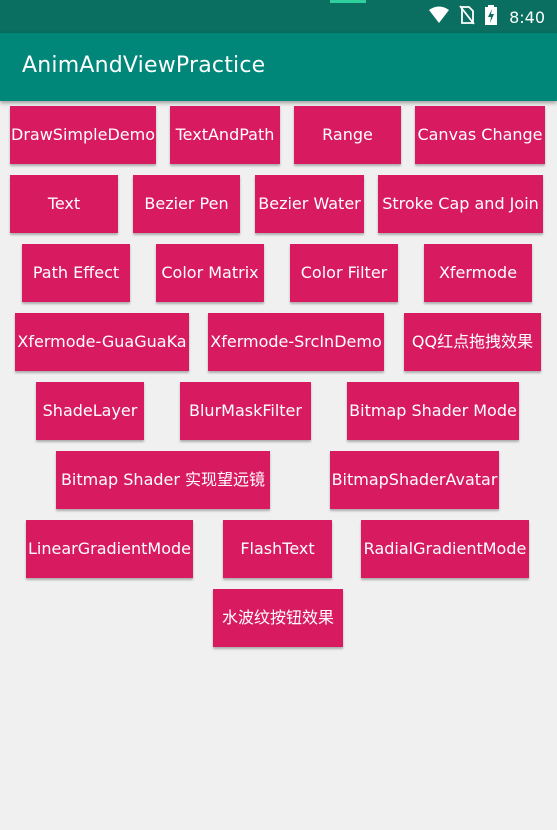  What do you see at coordinates (278, 16) in the screenshot?
I see `status-bar: 8:40` at bounding box center [278, 16].